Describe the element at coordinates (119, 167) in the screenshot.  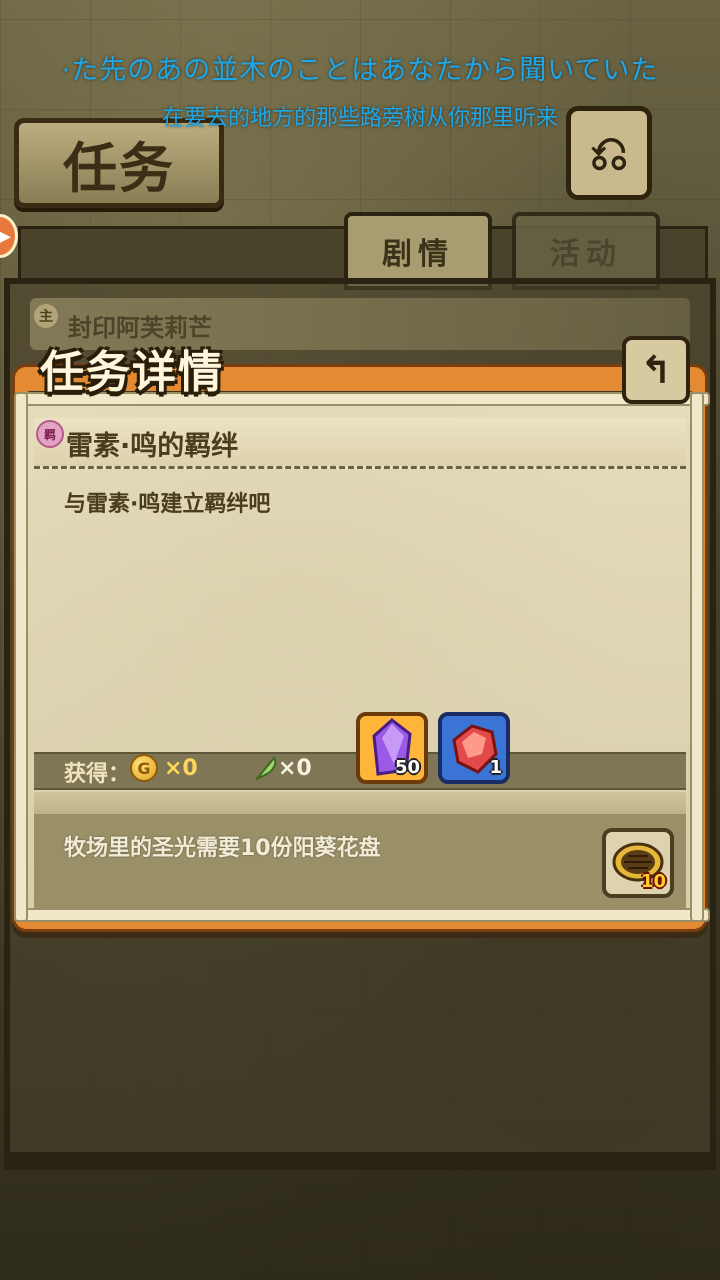
I see `page-title: 任务` at that location.